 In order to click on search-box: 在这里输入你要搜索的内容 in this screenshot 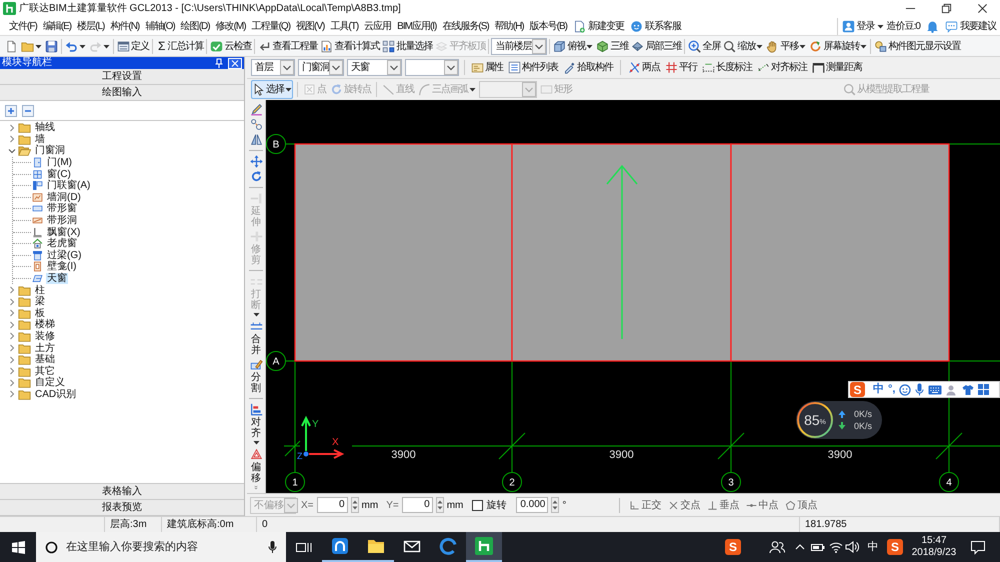, I will do `click(161, 547)`.